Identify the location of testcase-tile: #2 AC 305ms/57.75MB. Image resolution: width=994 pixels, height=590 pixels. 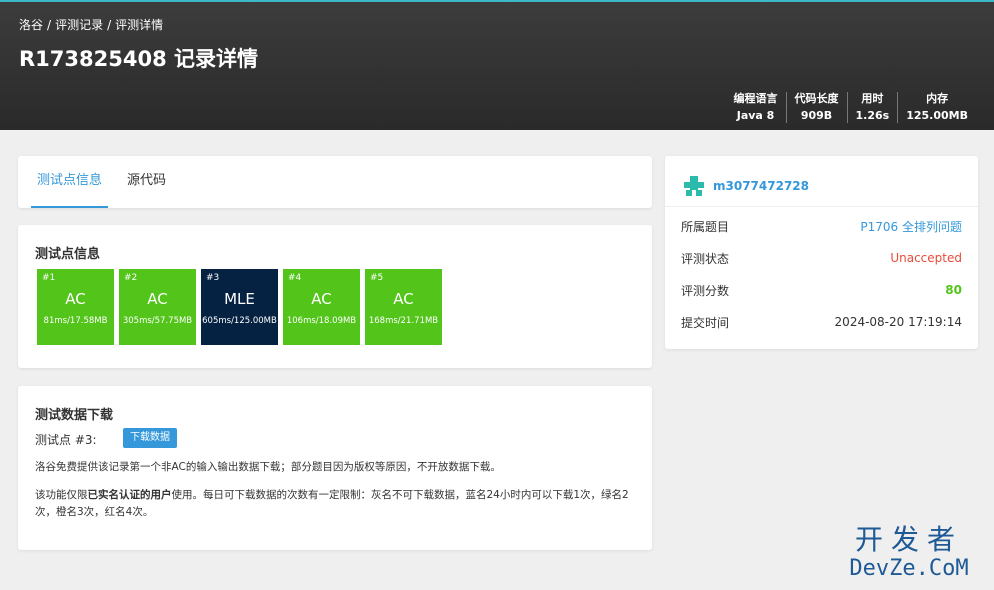
(157, 307).